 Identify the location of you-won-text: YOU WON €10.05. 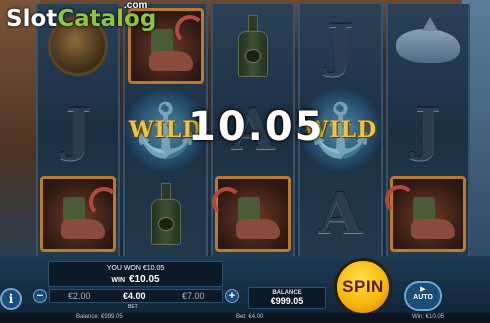
(135, 268).